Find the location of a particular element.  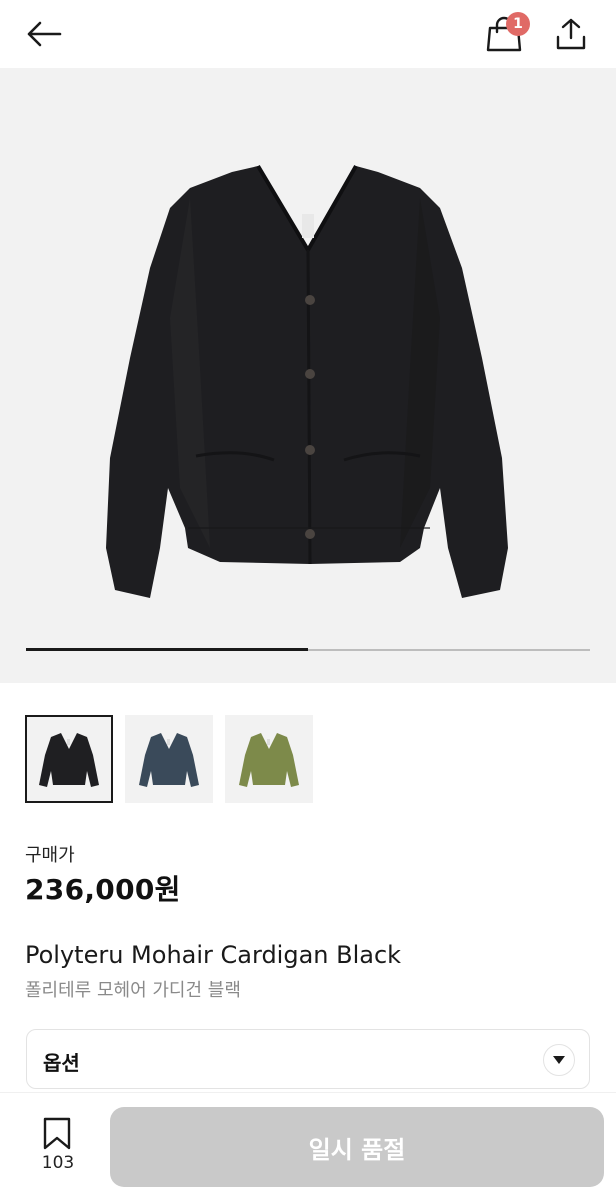

bookmark-count: 103 is located at coordinates (58, 1163).